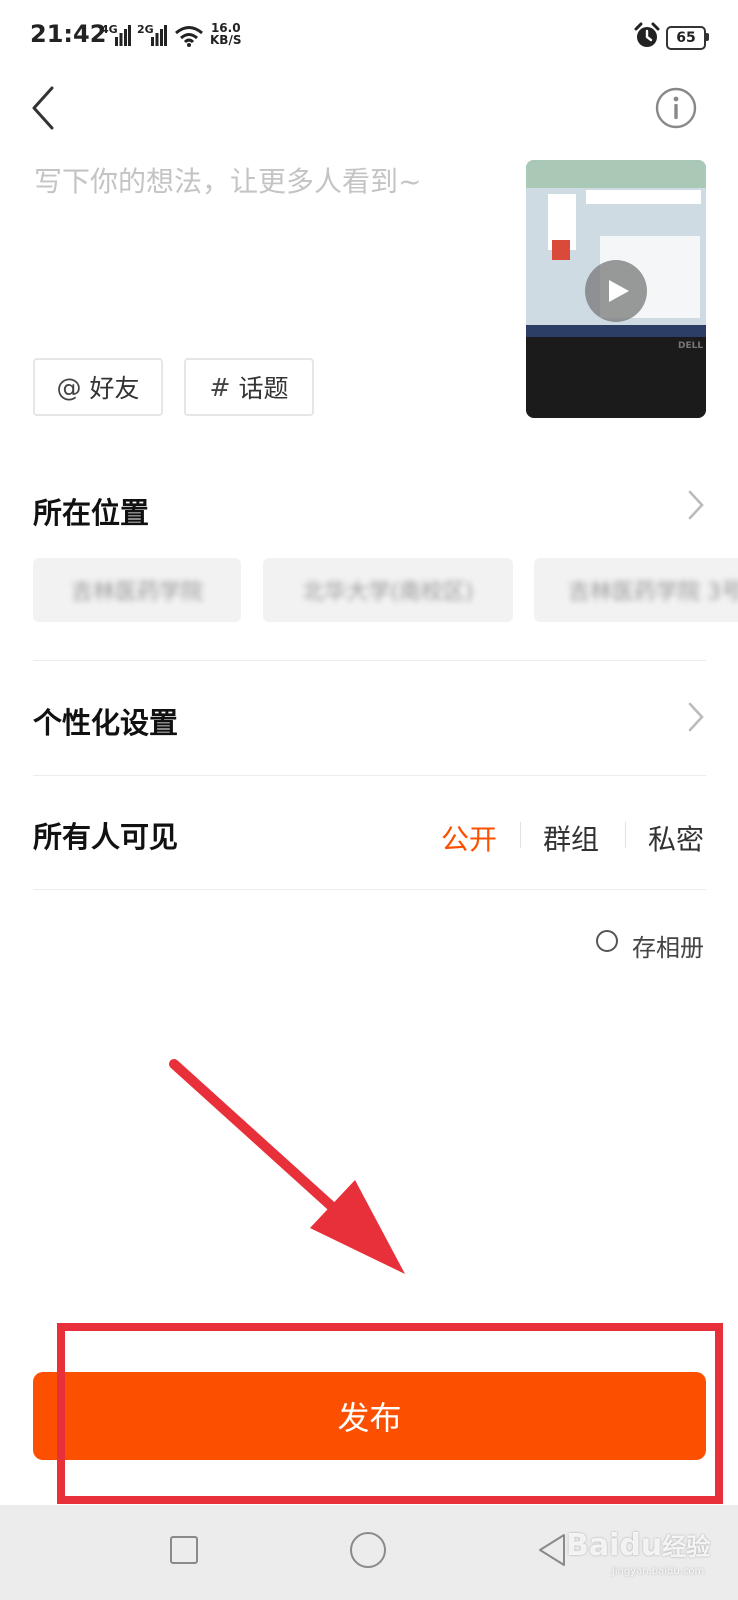 The image size is (738, 1600). What do you see at coordinates (686, 1547) in the screenshot?
I see `watermark-suffix: 经验` at bounding box center [686, 1547].